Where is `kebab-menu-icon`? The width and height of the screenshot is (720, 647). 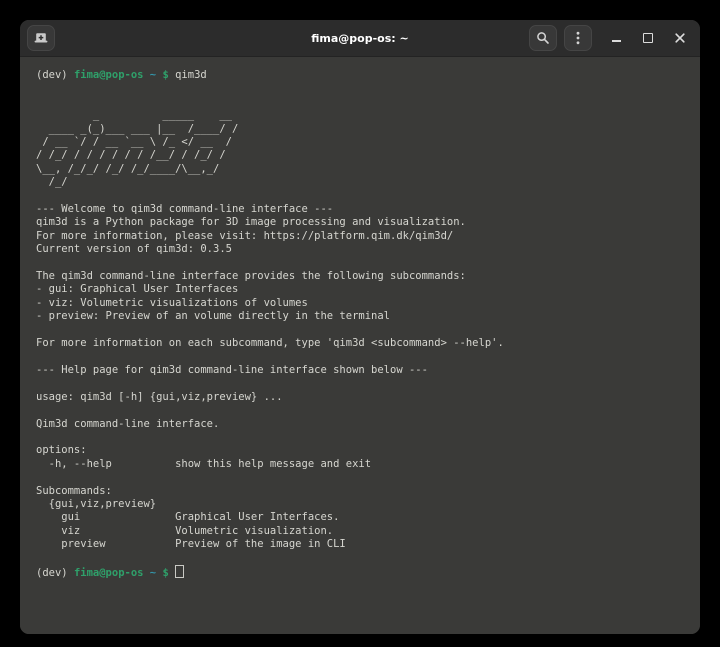 kebab-menu-icon is located at coordinates (578, 38).